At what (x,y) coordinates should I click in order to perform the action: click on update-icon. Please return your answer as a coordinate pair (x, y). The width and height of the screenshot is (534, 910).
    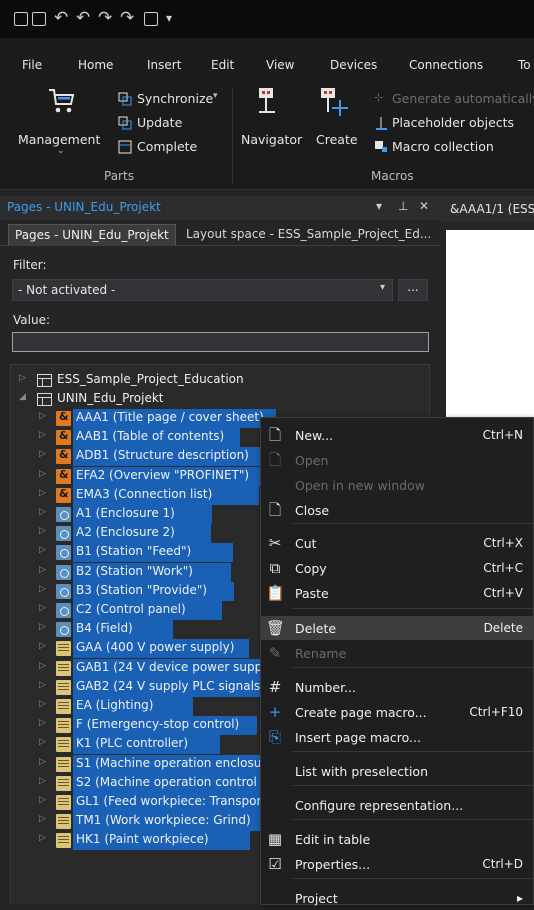
    Looking at the image, I should click on (125, 123).